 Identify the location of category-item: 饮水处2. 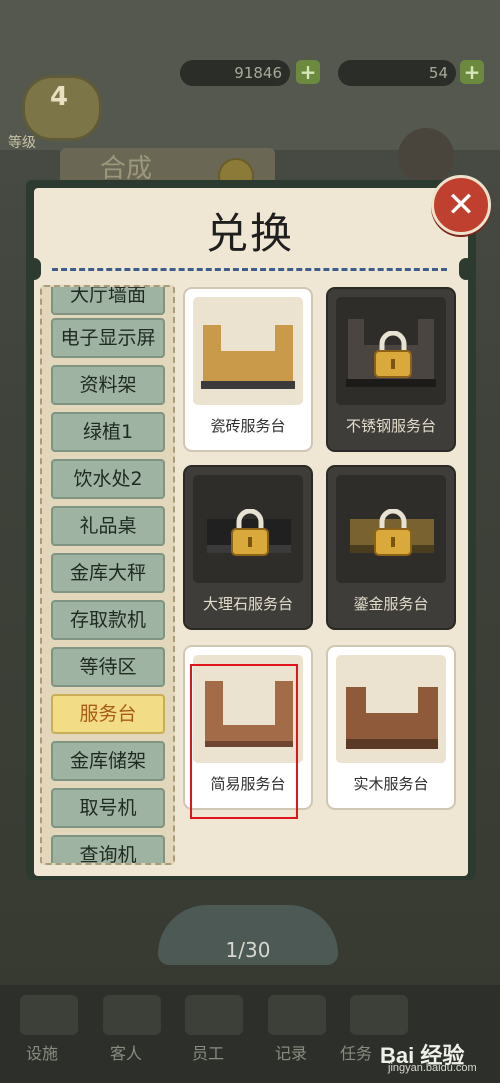
(108, 479).